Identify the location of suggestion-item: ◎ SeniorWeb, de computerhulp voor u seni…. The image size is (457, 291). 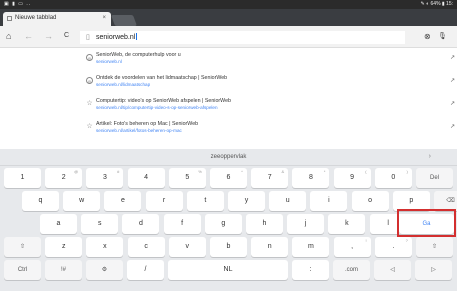
(228, 59).